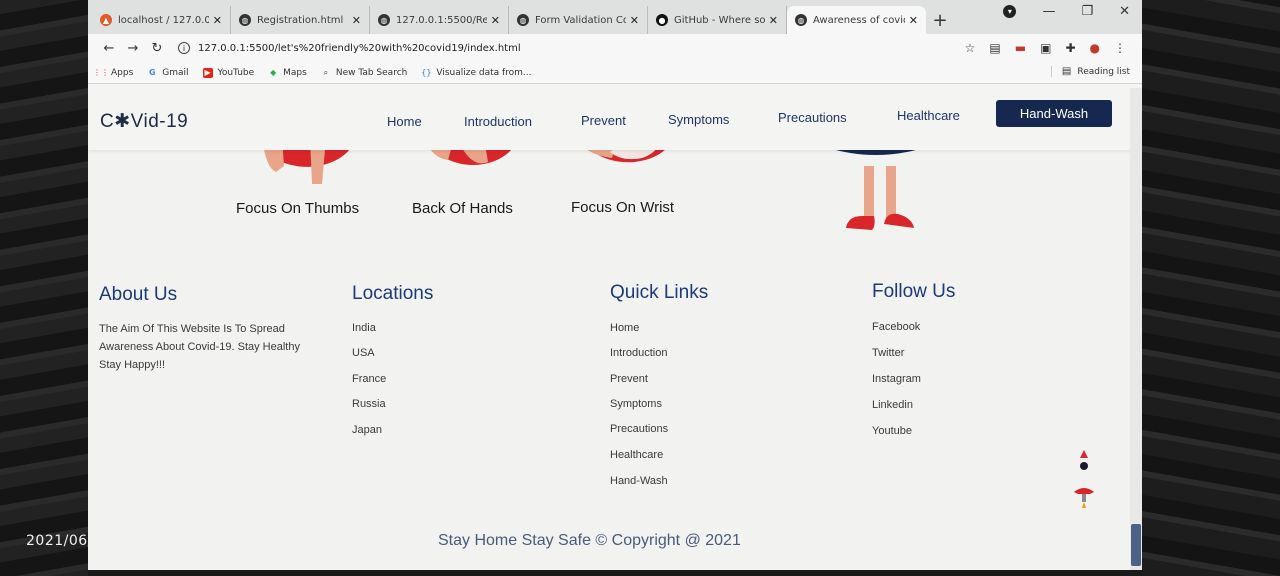  Describe the element at coordinates (138, 294) in the screenshot. I see `footer-heading-about: About Us` at that location.